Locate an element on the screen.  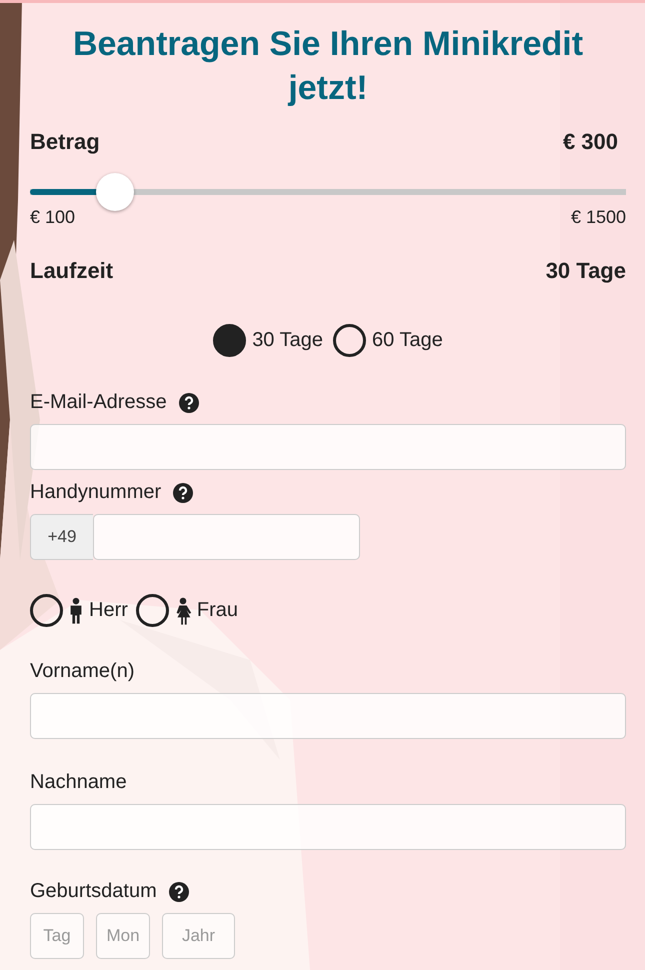
phone-input-field is located at coordinates (226, 537).